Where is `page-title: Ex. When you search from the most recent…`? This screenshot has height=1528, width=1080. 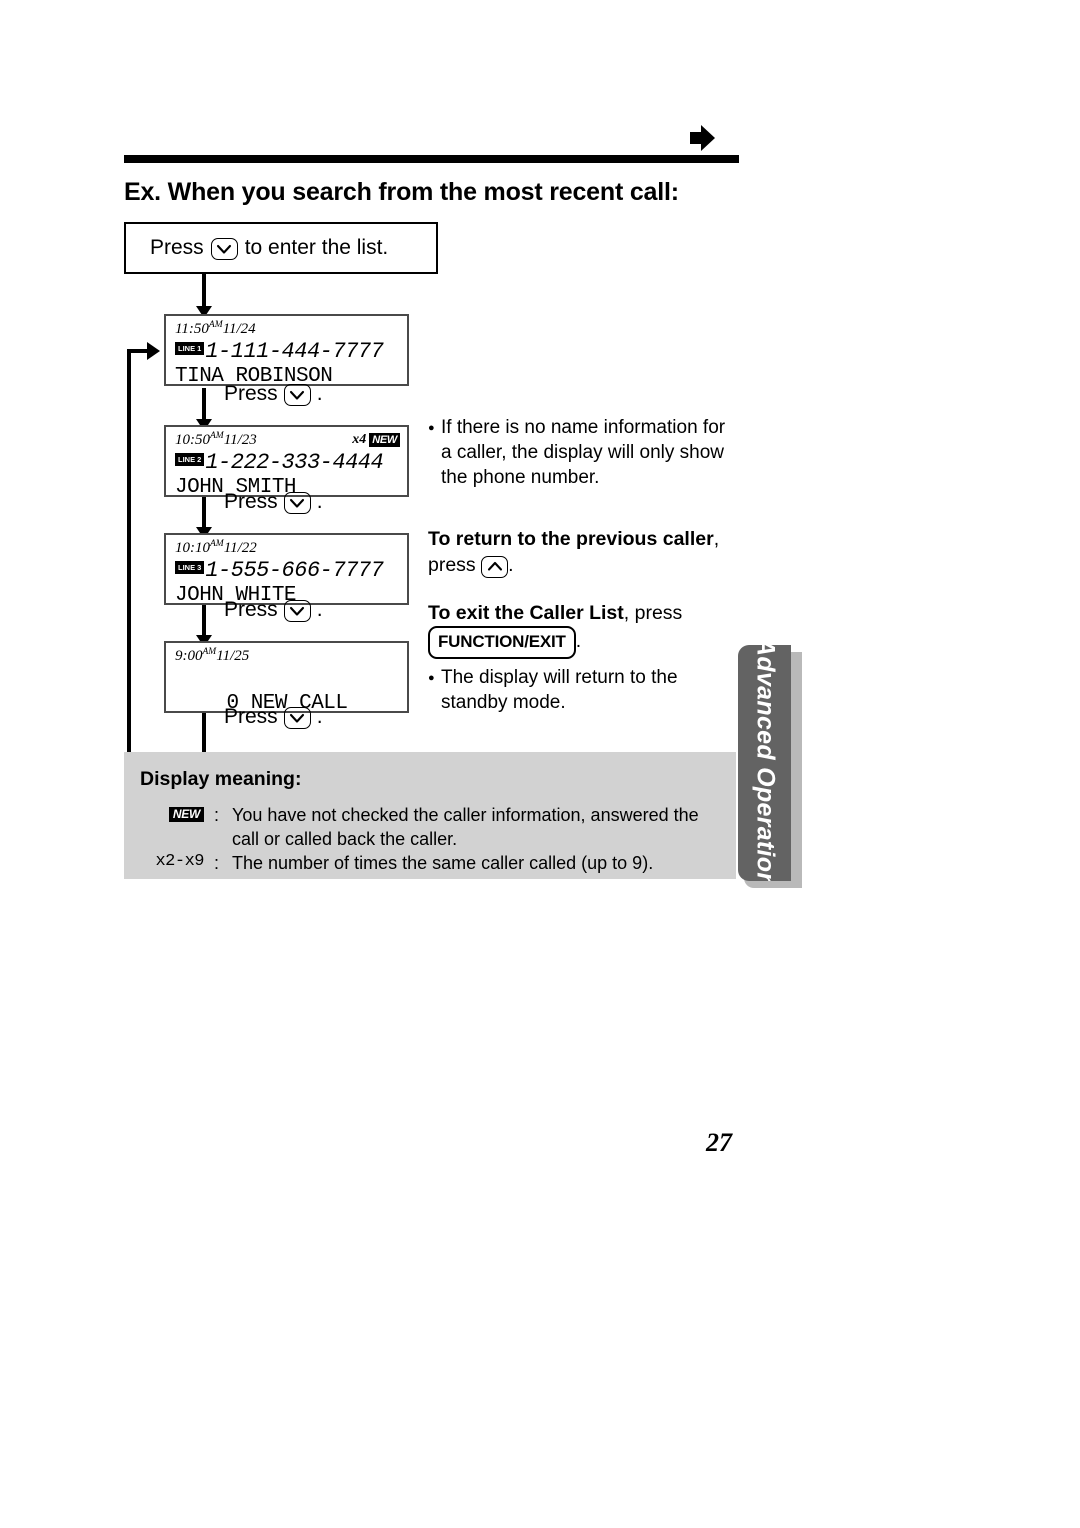
page-title: Ex. When you search from the most recent… is located at coordinates (401, 192).